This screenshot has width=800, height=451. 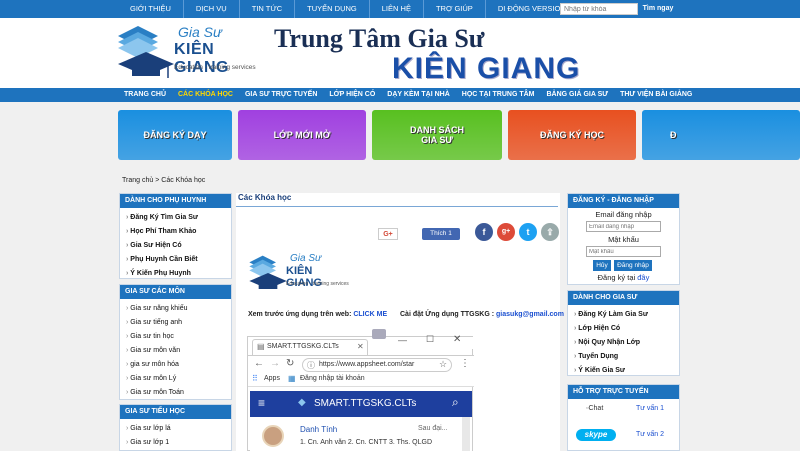 What do you see at coordinates (212, 9) in the screenshot?
I see `top-menu-item: DỊCH VỤ` at bounding box center [212, 9].